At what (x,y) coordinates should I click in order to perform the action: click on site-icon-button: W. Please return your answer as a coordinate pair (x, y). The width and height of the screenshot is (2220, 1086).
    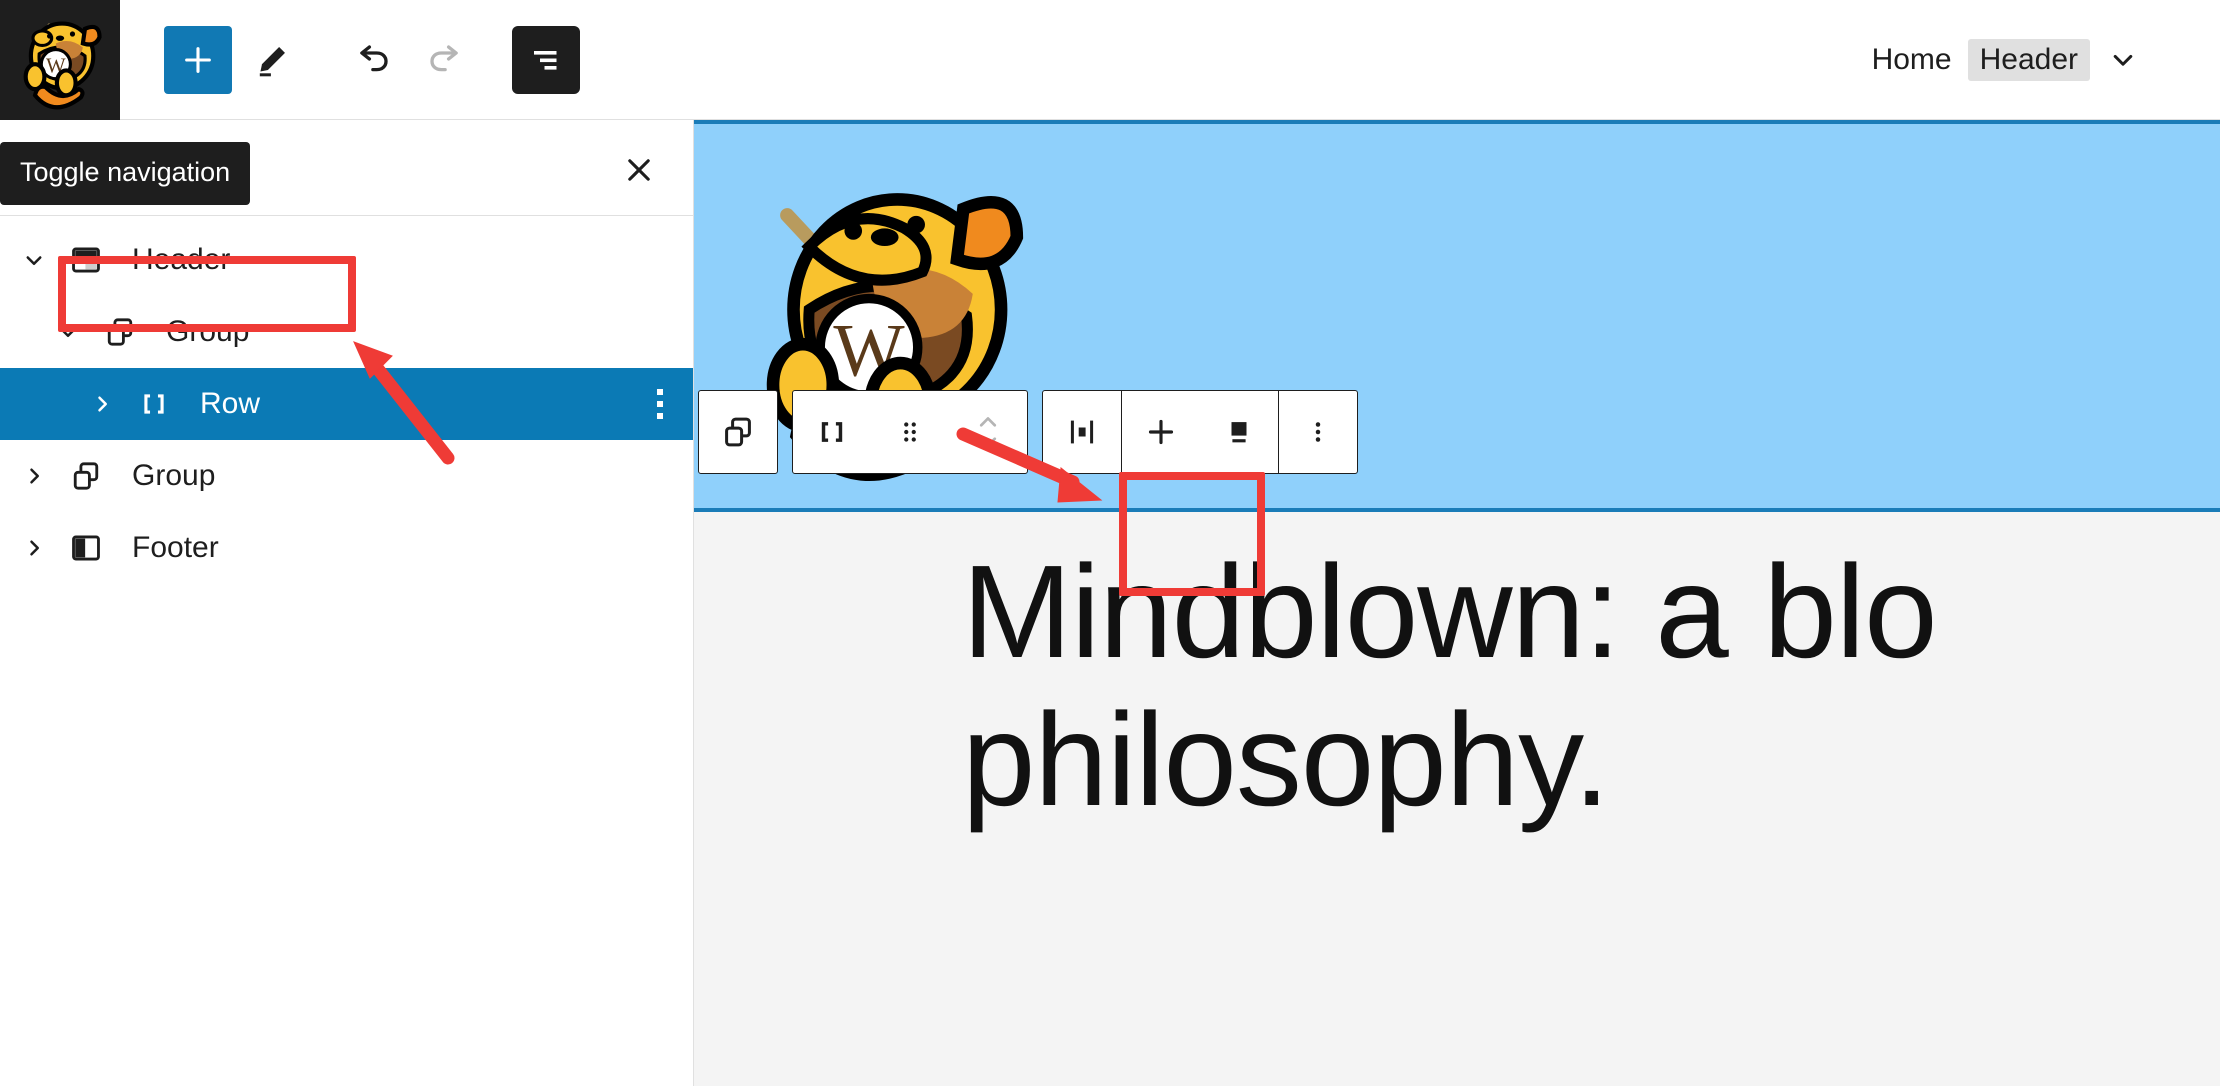
    Looking at the image, I should click on (60, 60).